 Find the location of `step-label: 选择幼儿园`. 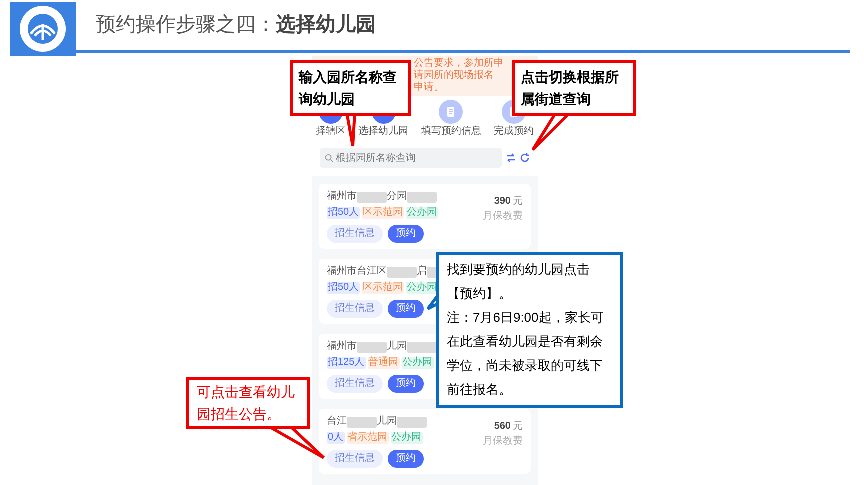

step-label: 选择幼儿园 is located at coordinates (383, 132).